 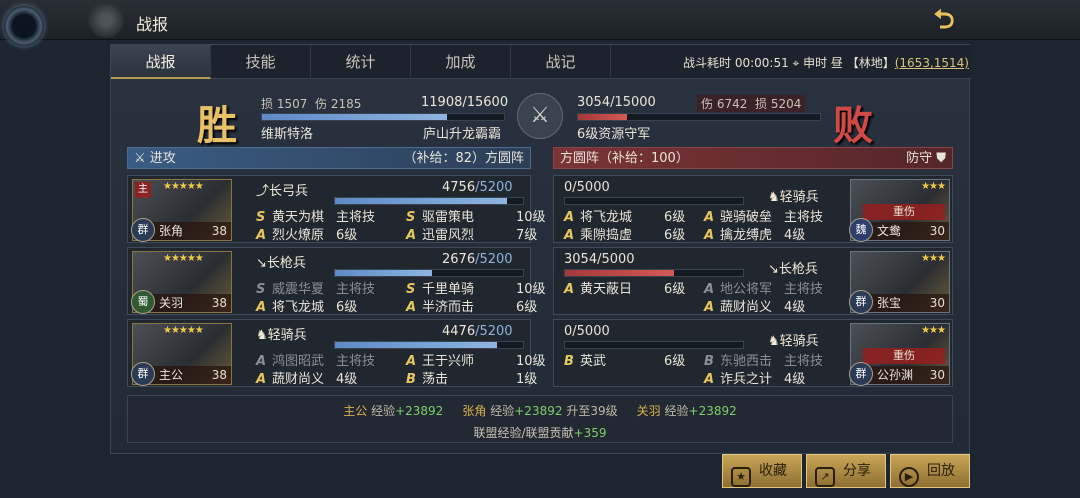 What do you see at coordinates (315, 287) in the screenshot?
I see `skill-entry: S 威震华夏 主将技` at bounding box center [315, 287].